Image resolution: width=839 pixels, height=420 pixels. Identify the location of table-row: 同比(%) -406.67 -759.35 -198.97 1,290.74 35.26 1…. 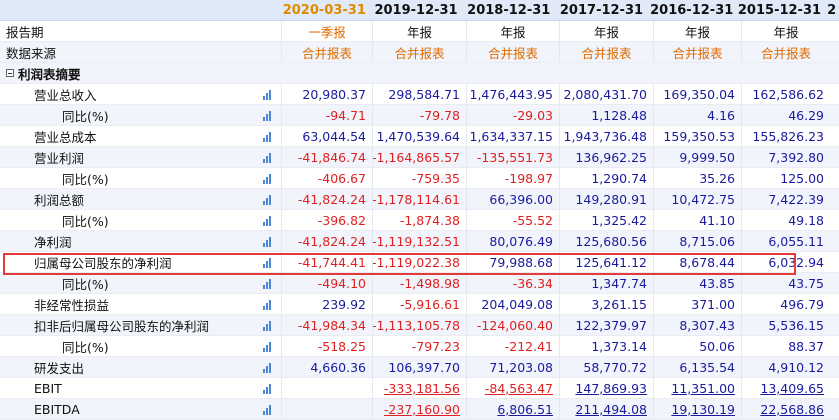
(419, 178).